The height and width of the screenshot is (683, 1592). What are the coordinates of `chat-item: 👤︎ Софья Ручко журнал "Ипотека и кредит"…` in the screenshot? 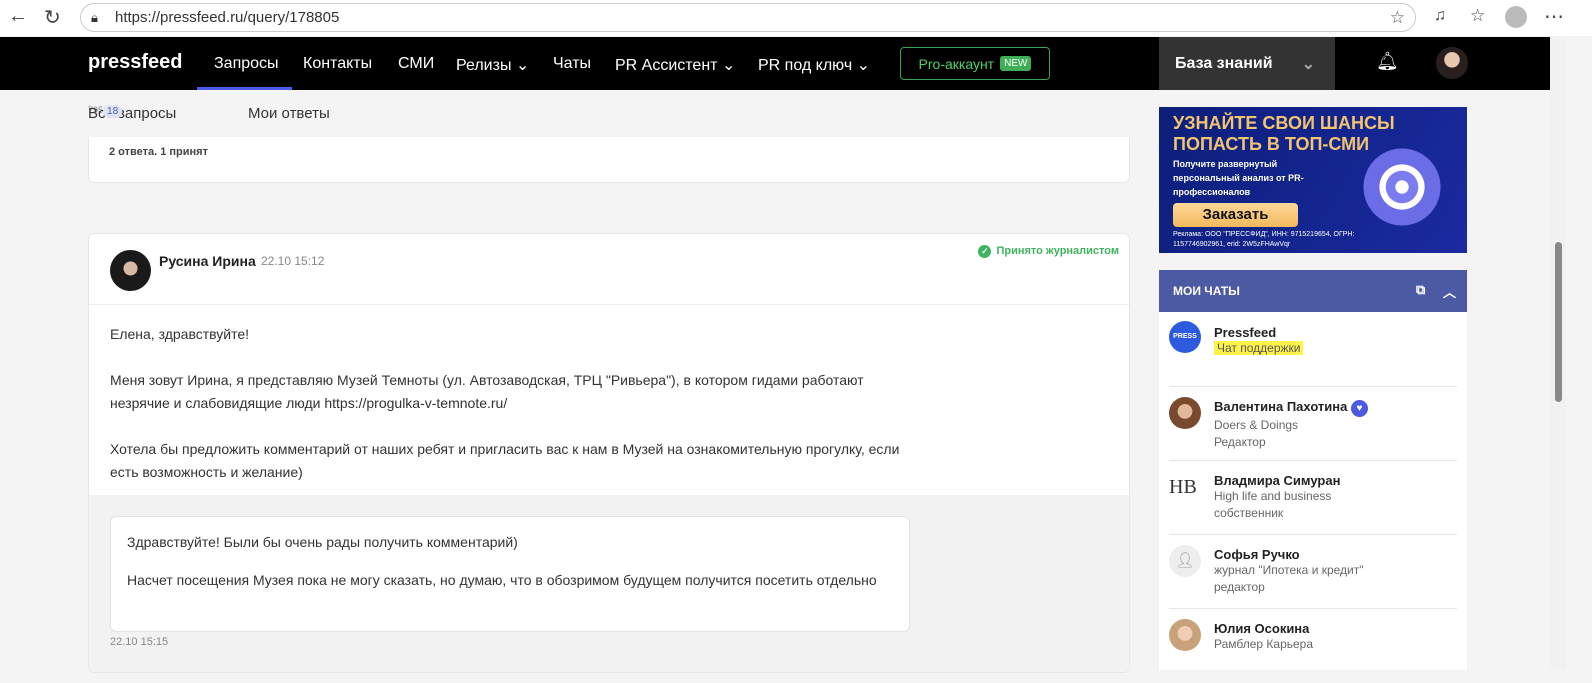 It's located at (1313, 572).